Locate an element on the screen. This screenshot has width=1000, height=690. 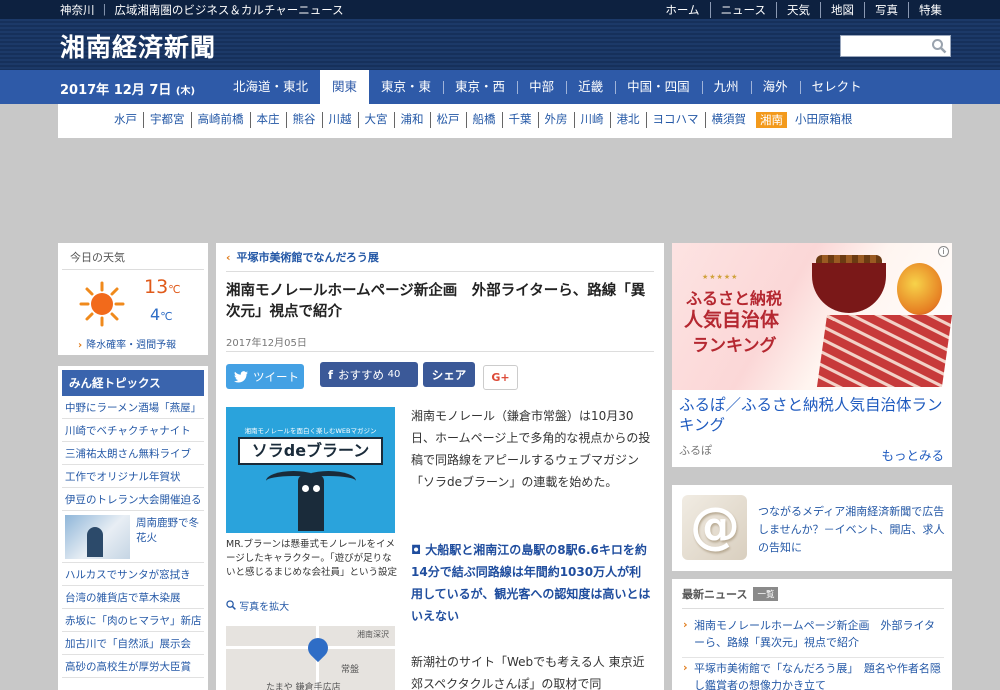
top-nav: ホーム ニュース 天気 地図 写真 特集 is located at coordinates (803, 10).